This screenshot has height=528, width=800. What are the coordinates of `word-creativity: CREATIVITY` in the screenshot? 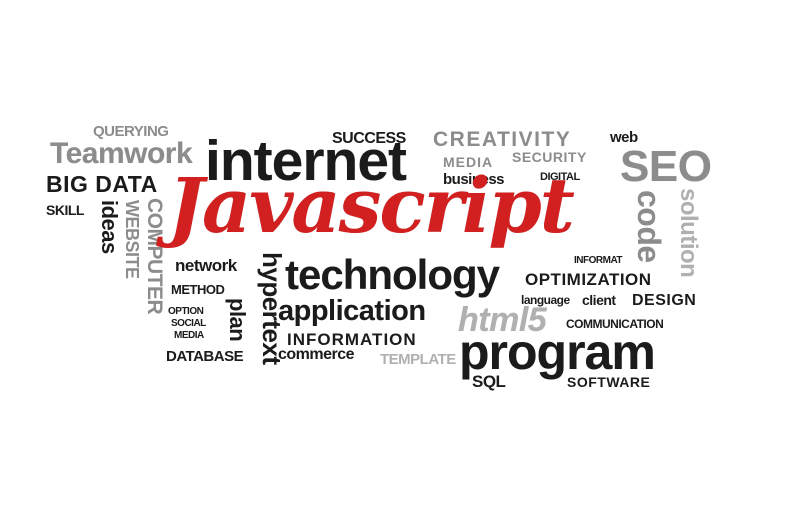 It's located at (502, 139).